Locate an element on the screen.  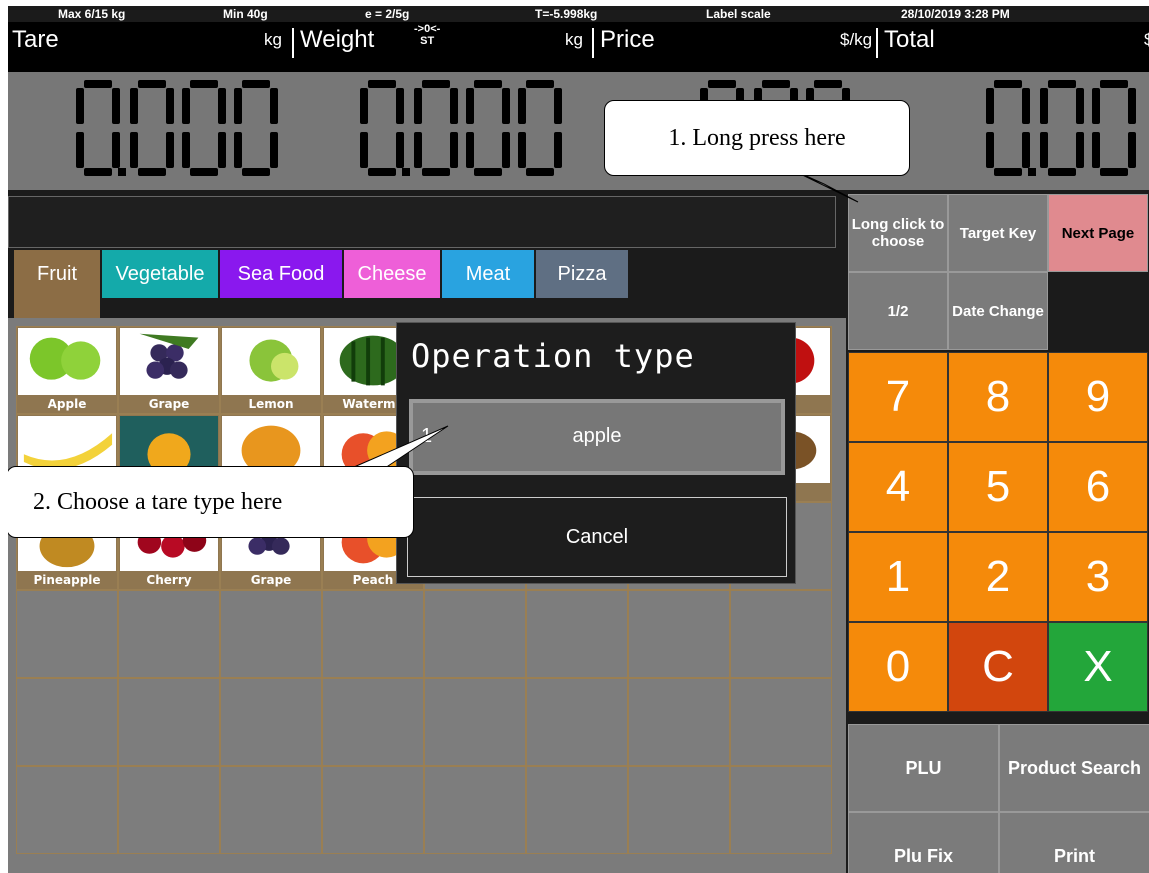
callout-long-press: 1. Long press here is located at coordinates (757, 138).